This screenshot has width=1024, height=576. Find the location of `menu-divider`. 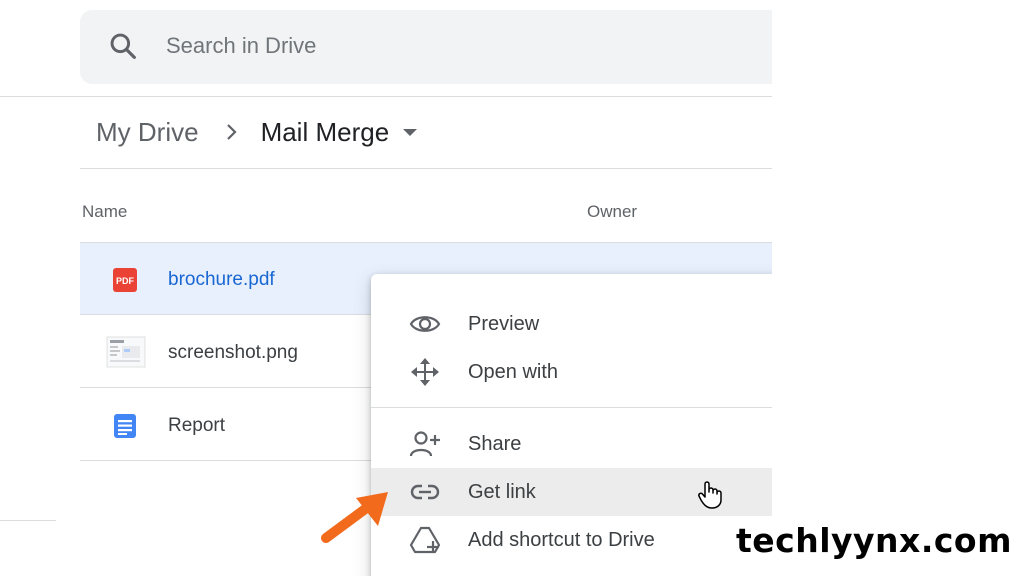

menu-divider is located at coordinates (571, 407).